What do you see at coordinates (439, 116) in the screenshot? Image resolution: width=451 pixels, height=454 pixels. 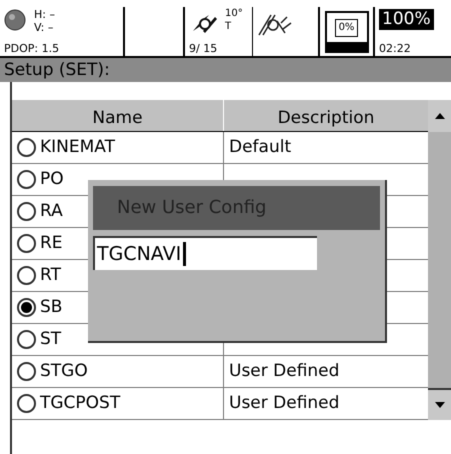 I see `scroll-up-icon` at bounding box center [439, 116].